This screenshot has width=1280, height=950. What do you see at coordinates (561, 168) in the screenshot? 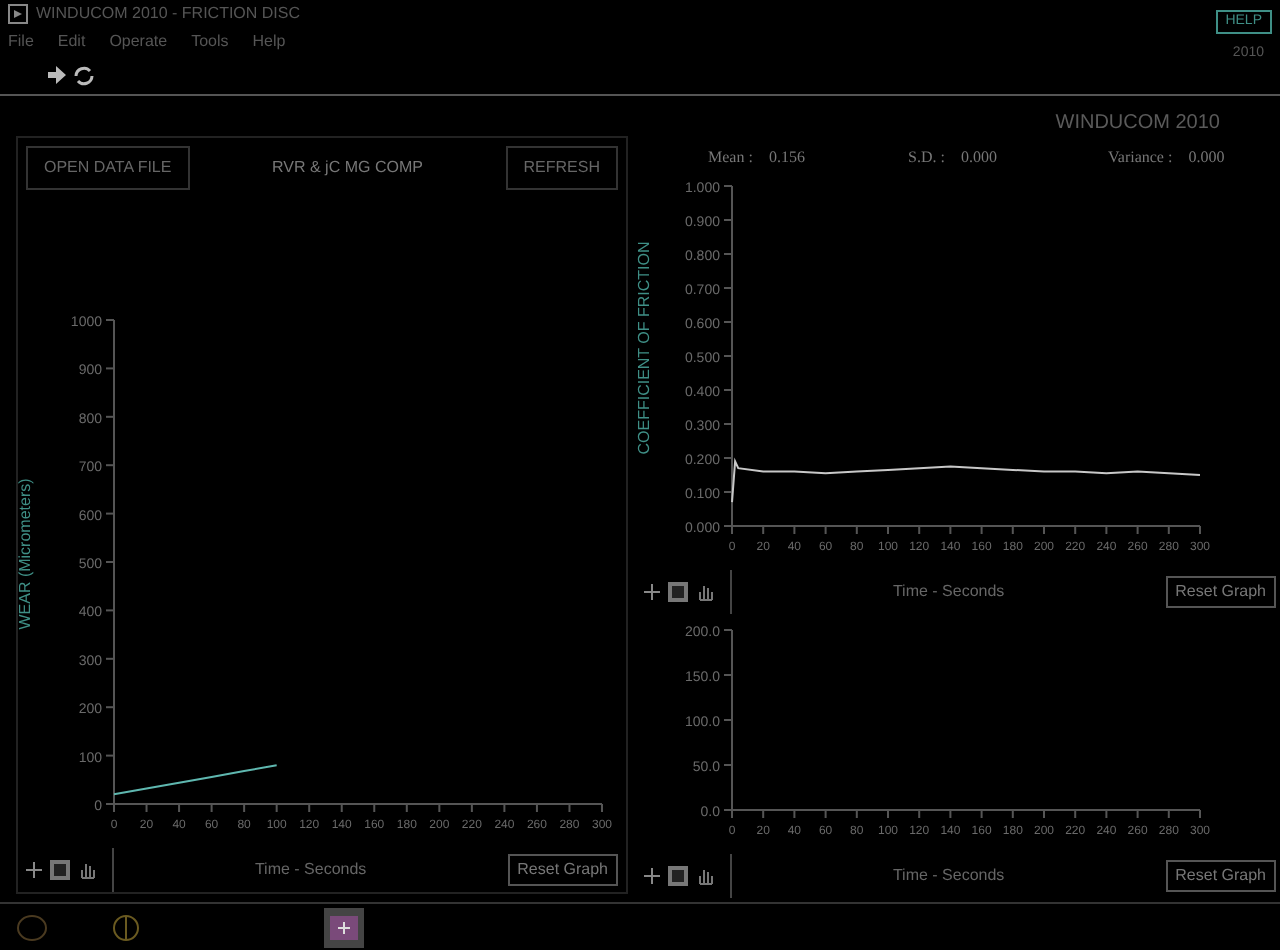
I see `refresh-button: REFRESH` at bounding box center [561, 168].